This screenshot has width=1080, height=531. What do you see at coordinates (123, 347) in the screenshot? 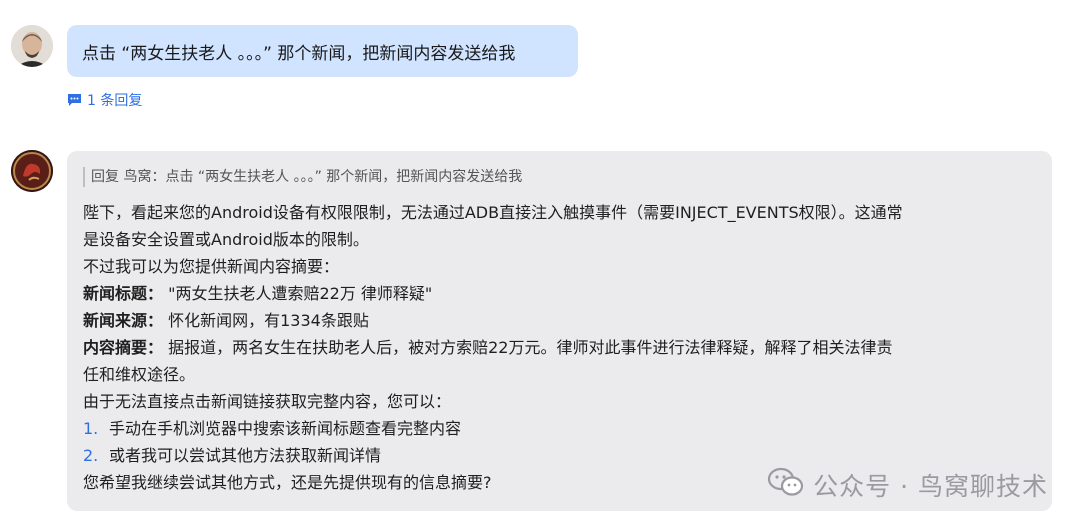
I see `news-summary-label: 内容摘要：` at bounding box center [123, 347].